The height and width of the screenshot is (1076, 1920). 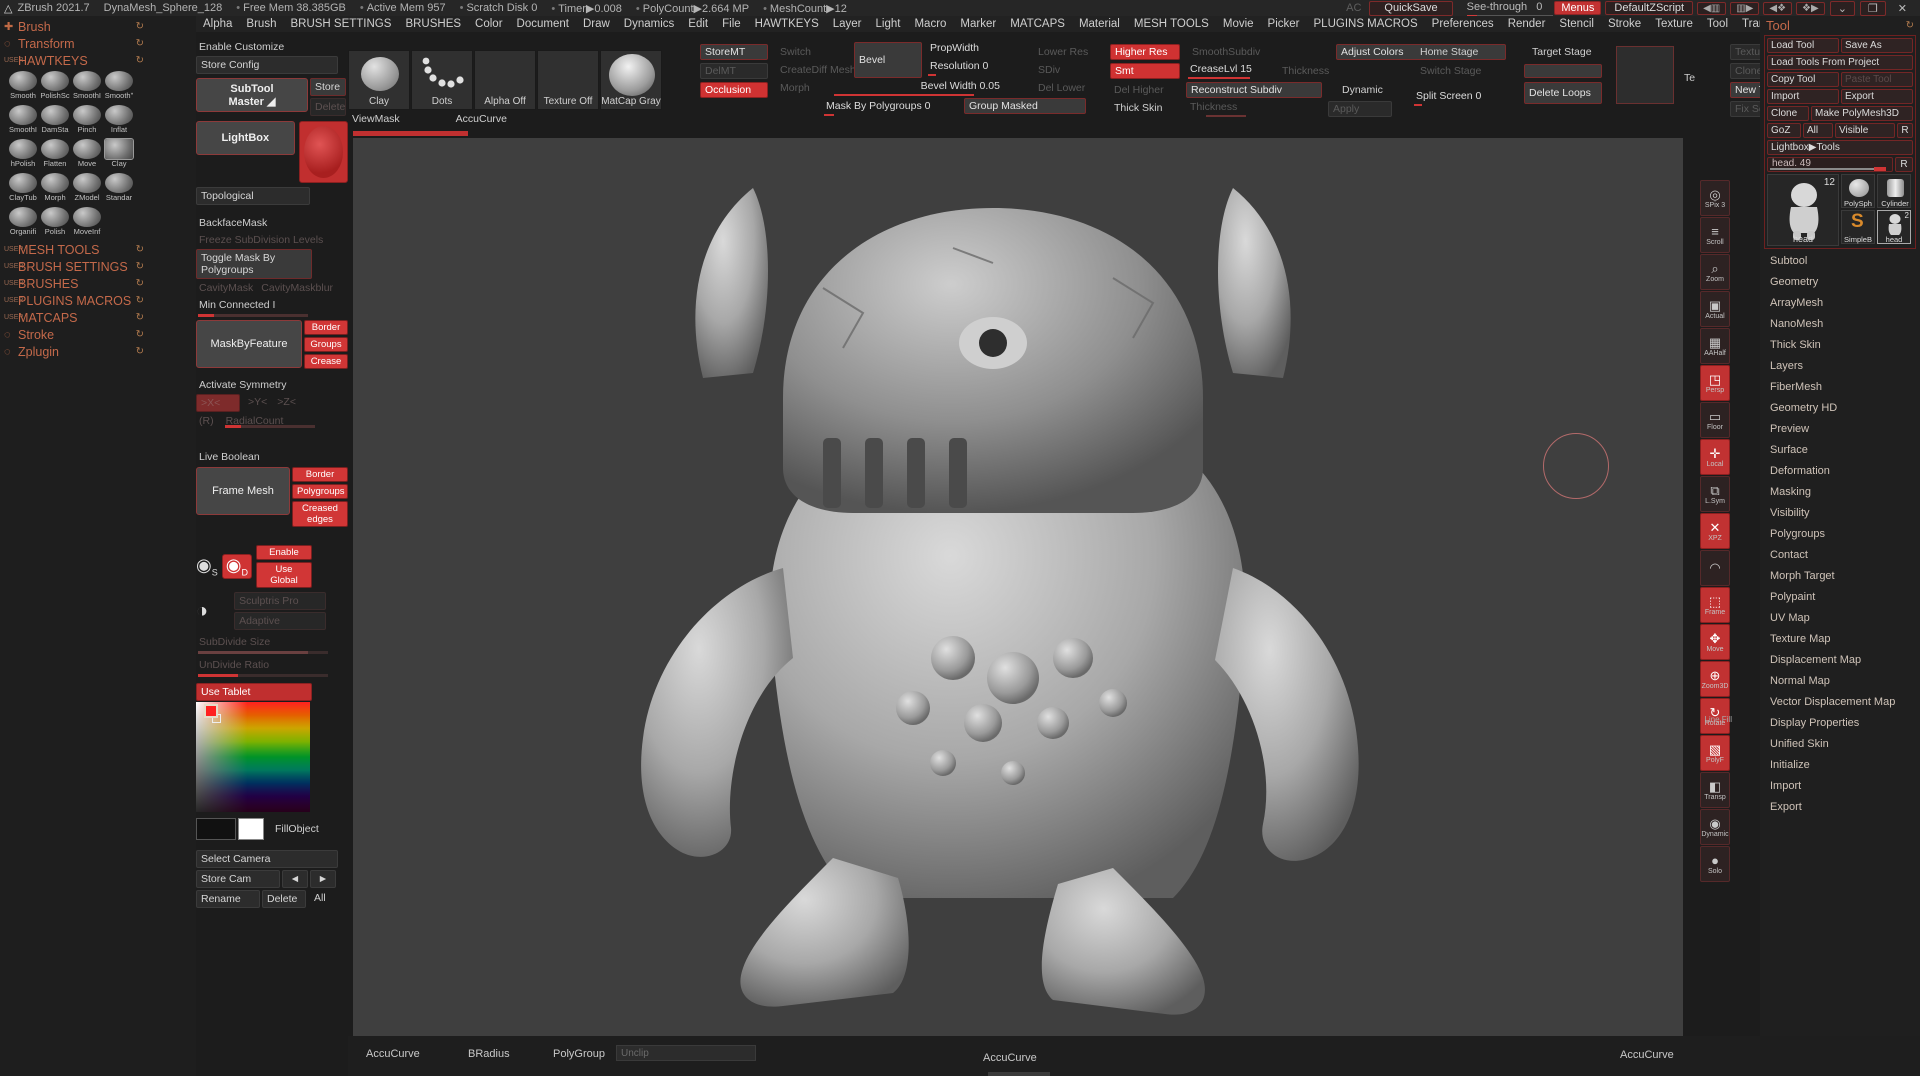 I want to click on polyframe-icon: ▧ PolyF, so click(x=1715, y=753).